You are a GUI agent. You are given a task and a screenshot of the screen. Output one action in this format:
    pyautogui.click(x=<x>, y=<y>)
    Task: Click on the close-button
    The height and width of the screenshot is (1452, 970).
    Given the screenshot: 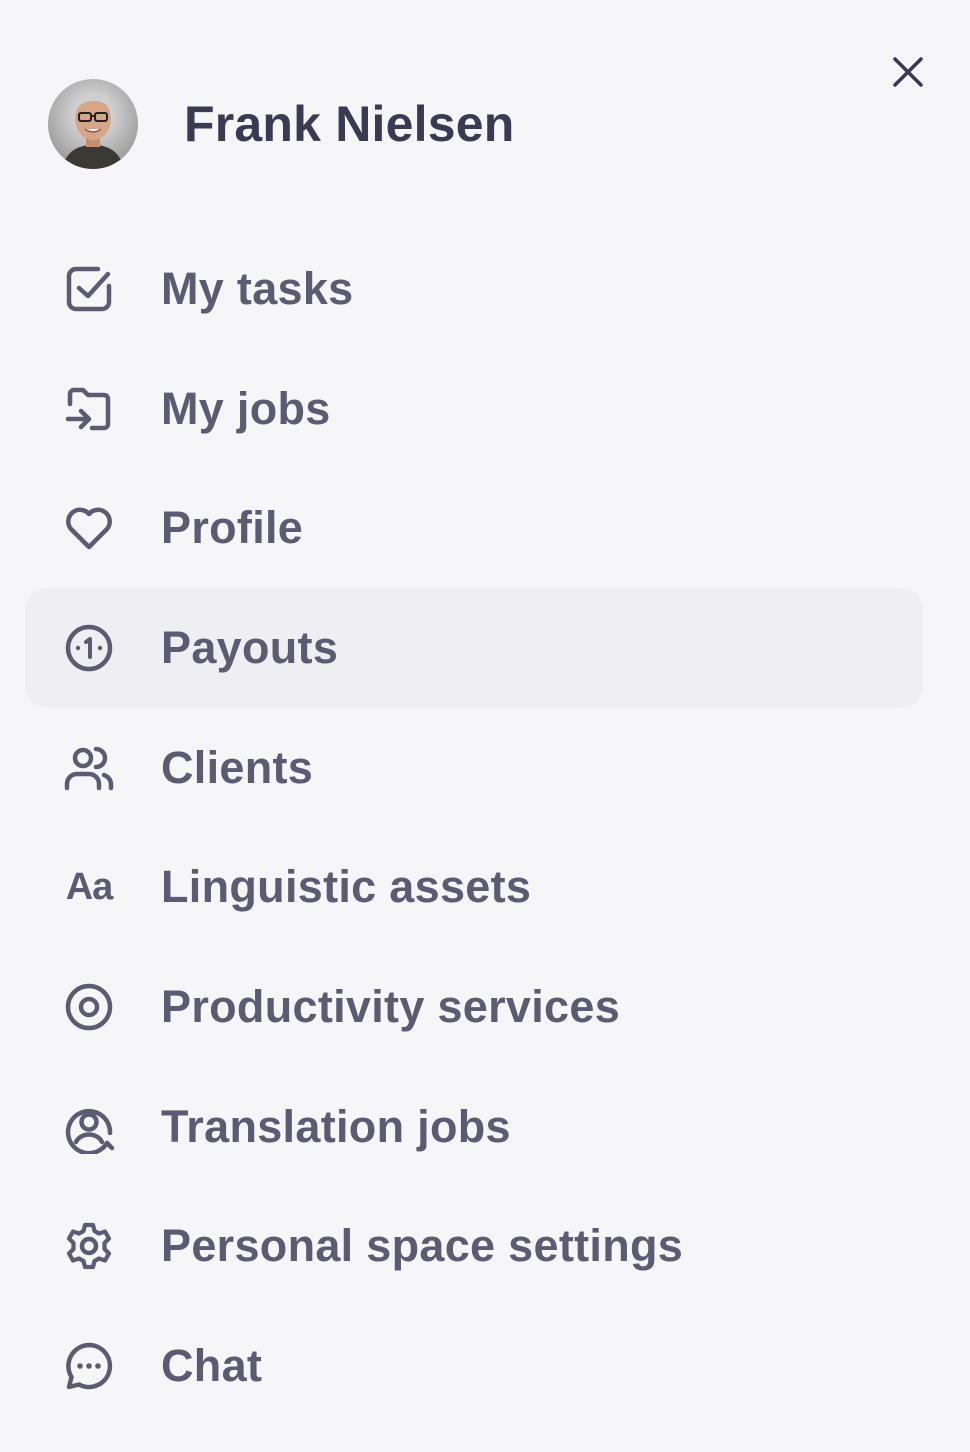 What is the action you would take?
    pyautogui.click(x=908, y=72)
    